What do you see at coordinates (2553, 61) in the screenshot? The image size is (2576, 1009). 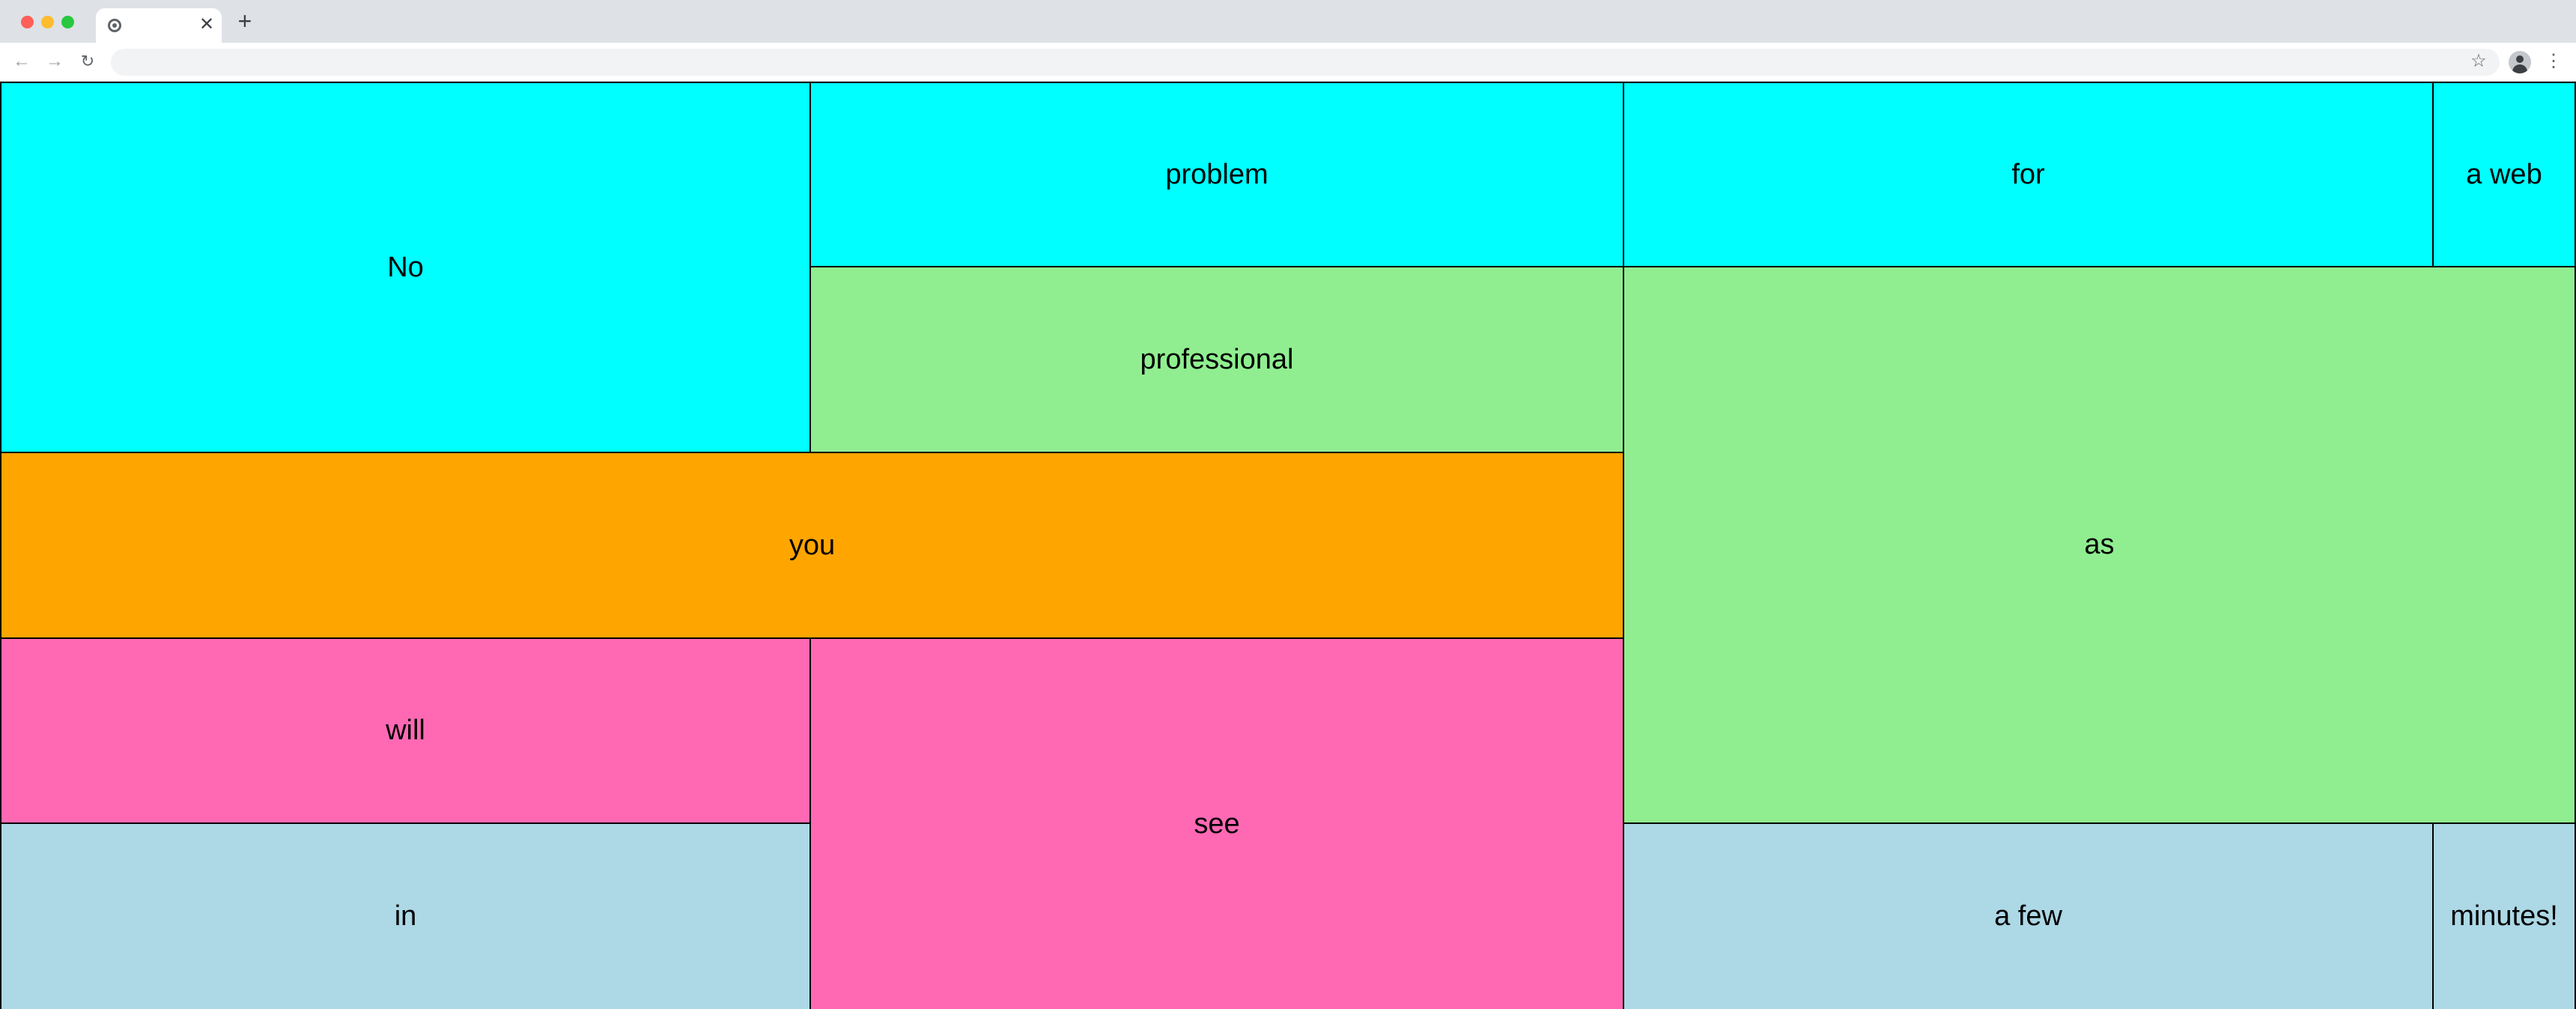 I see `kebab-menu-icon: ⋮` at bounding box center [2553, 61].